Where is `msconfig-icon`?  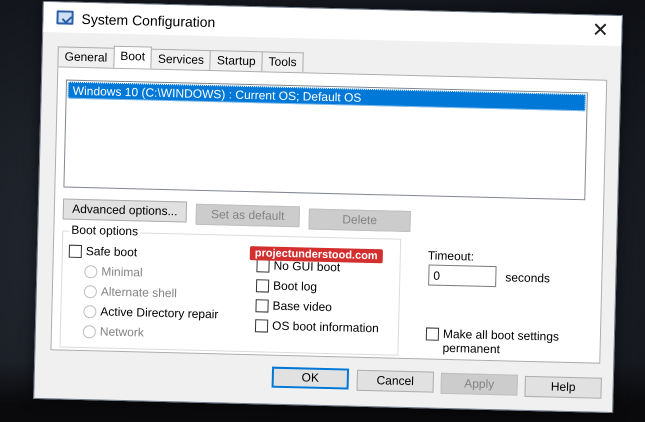 msconfig-icon is located at coordinates (65, 17).